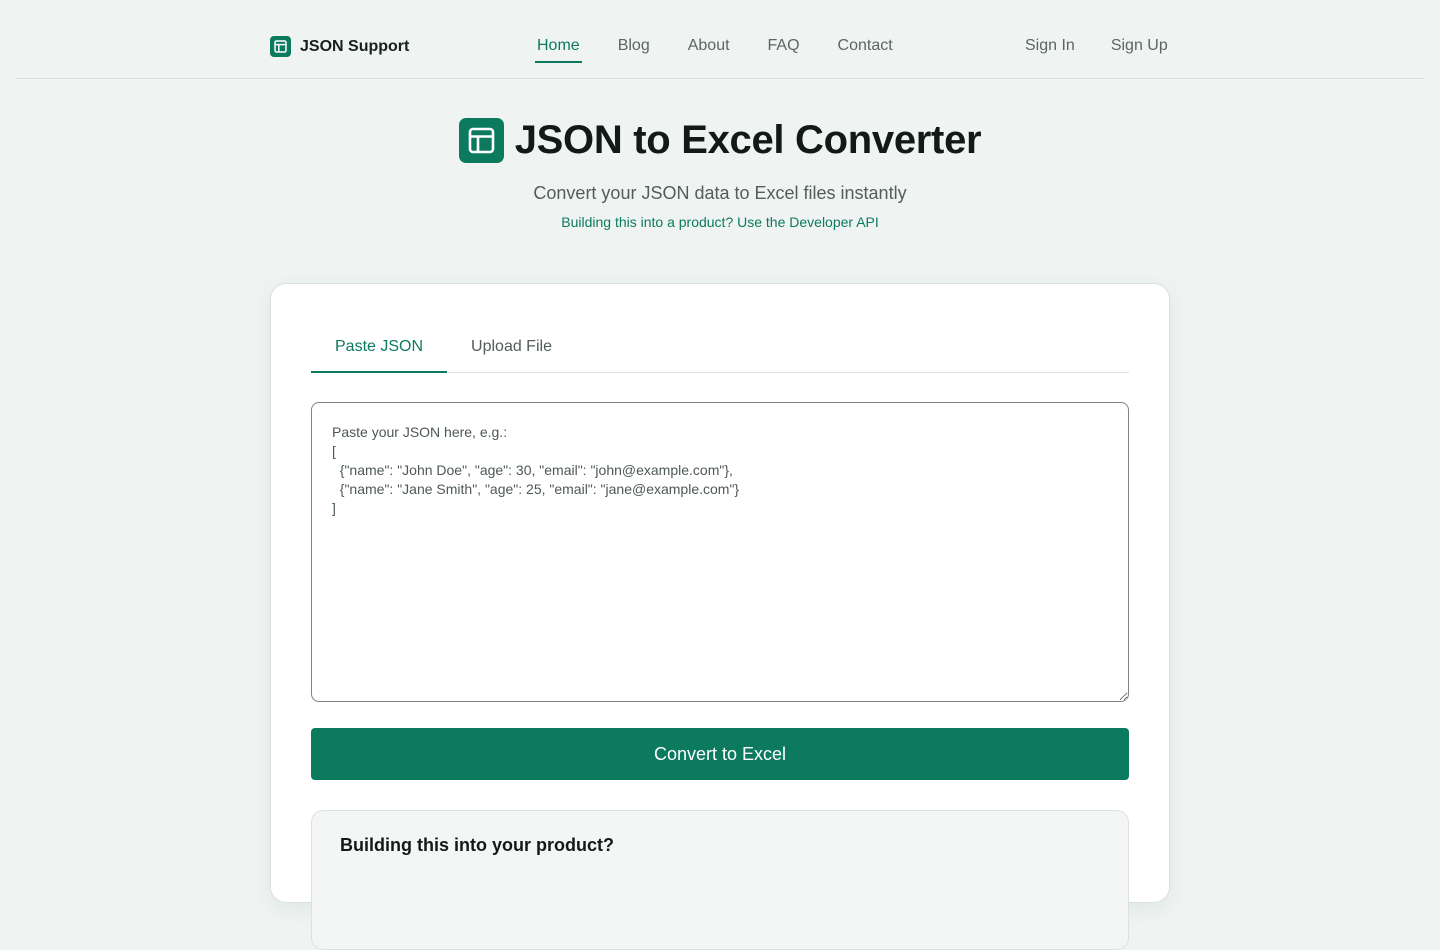  I want to click on brand-name: JSON Support, so click(355, 46).